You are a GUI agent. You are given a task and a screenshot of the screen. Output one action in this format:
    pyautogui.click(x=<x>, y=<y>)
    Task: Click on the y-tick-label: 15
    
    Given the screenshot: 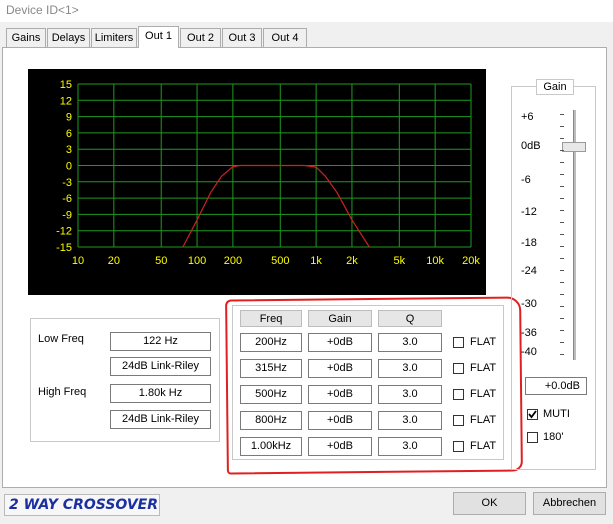 What is the action you would take?
    pyautogui.click(x=66, y=85)
    